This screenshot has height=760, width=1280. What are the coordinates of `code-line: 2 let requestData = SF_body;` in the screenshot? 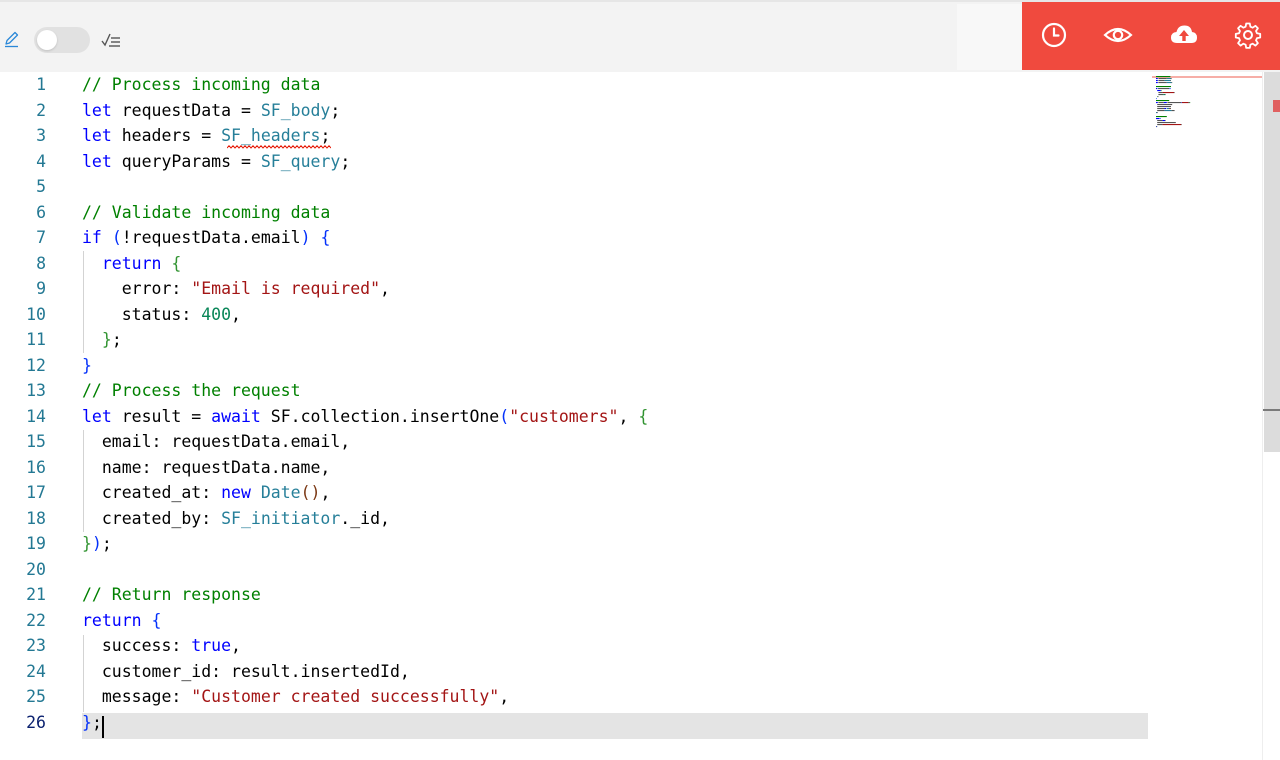 It's located at (631, 111).